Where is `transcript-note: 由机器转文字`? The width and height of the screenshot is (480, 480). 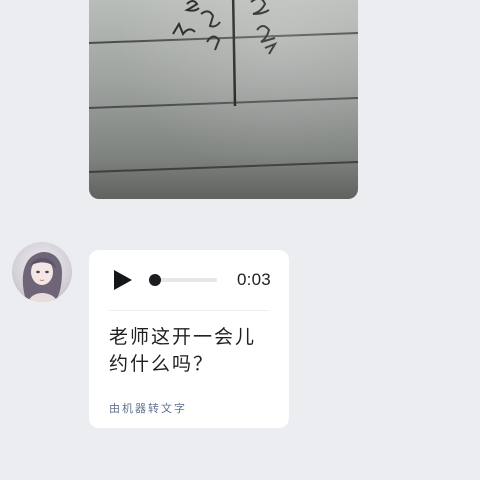
transcript-note: 由机器转文字 is located at coordinates (148, 408).